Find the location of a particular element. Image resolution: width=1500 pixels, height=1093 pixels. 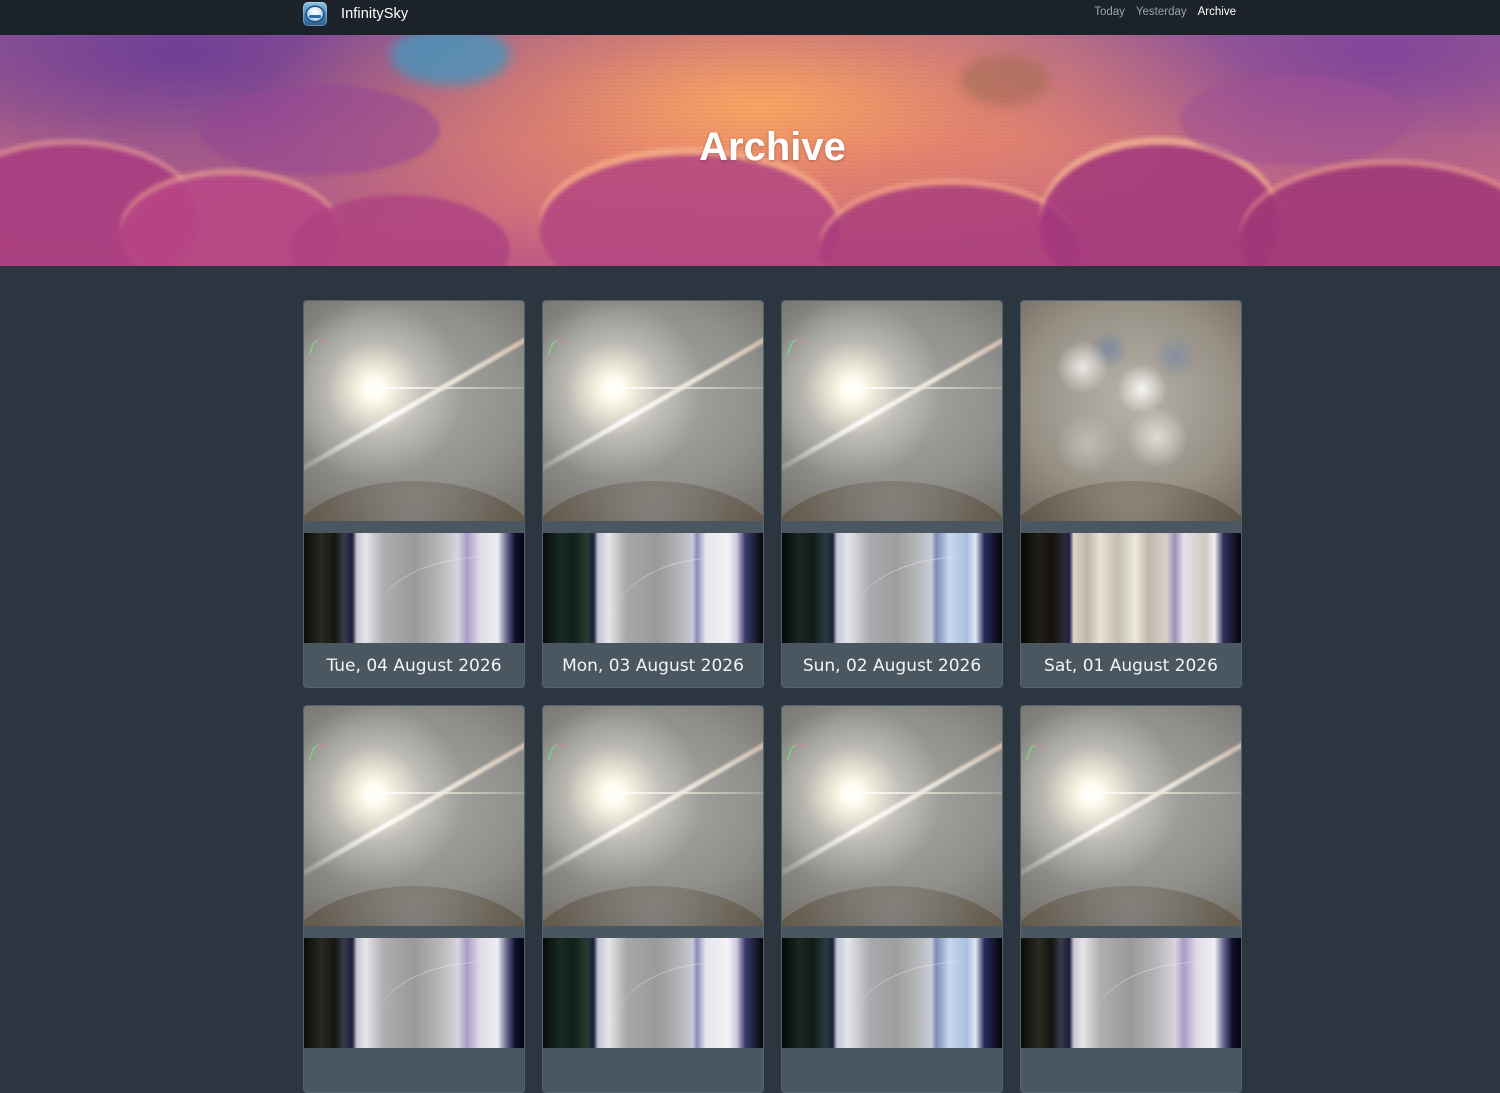

brand-link: InfinitySky is located at coordinates (355, 14).